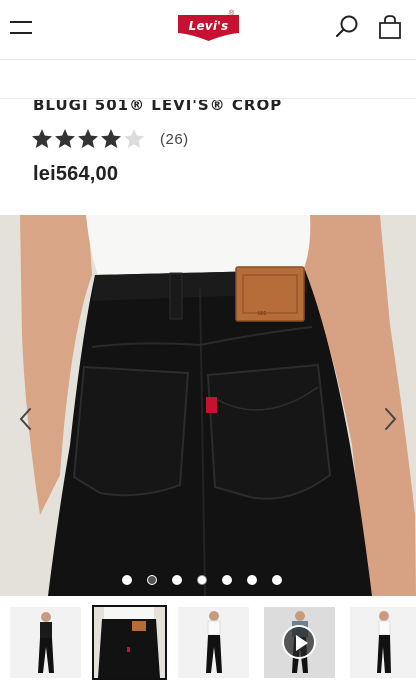  I want to click on secondary-bar, so click(208, 80).